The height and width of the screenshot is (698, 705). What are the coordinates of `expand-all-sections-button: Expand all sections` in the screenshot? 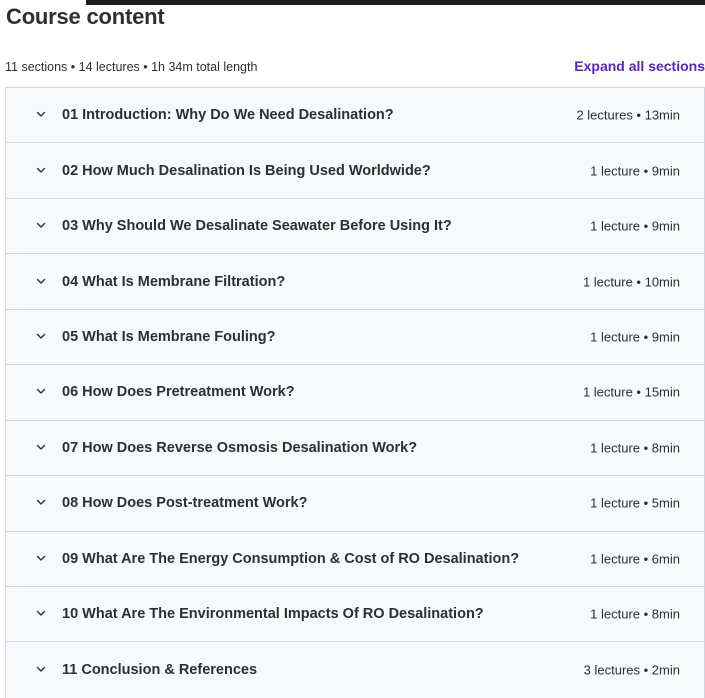 It's located at (639, 66).